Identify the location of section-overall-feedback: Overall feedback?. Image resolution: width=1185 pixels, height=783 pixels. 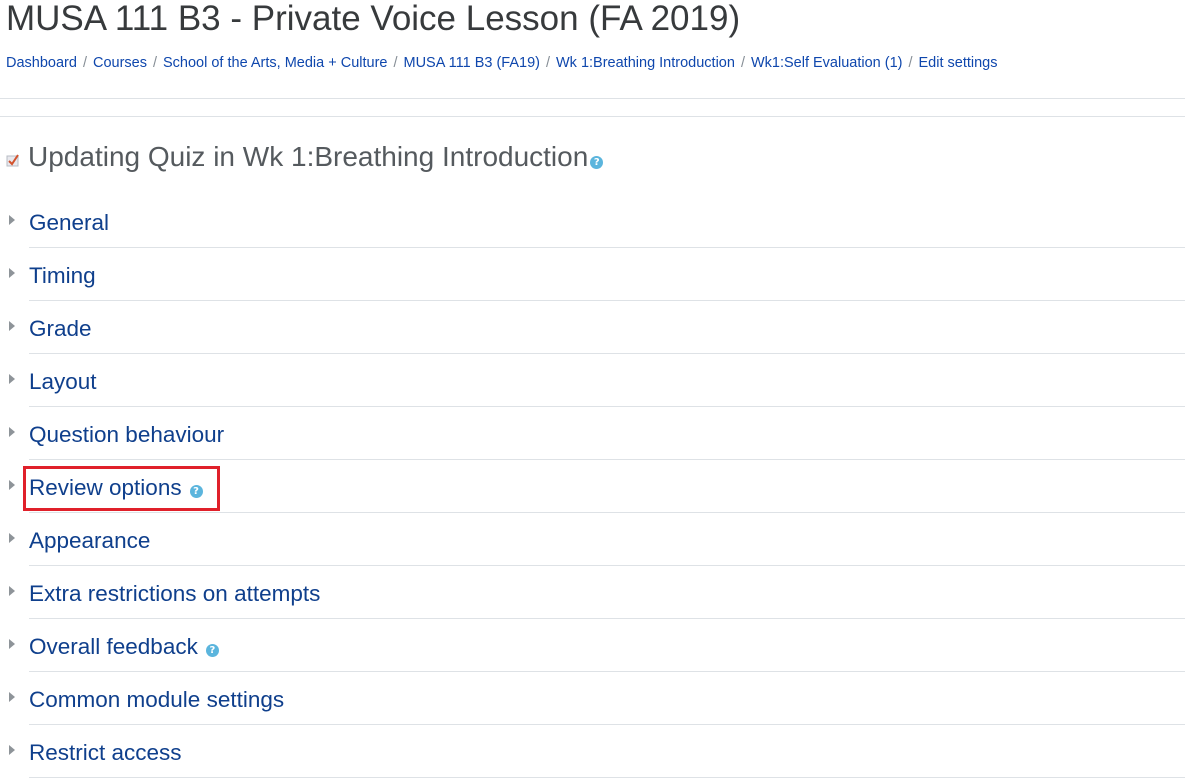
(592, 645).